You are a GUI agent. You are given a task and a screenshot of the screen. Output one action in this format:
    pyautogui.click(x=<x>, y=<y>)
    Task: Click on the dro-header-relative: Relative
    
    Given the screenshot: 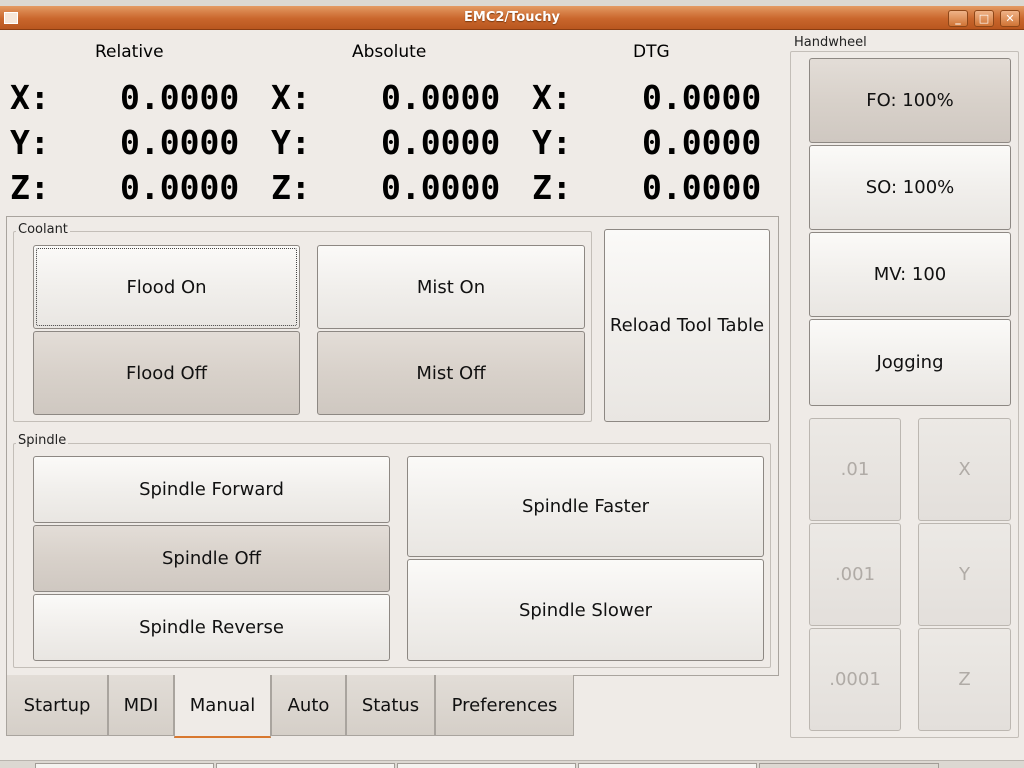 What is the action you would take?
    pyautogui.click(x=129, y=52)
    